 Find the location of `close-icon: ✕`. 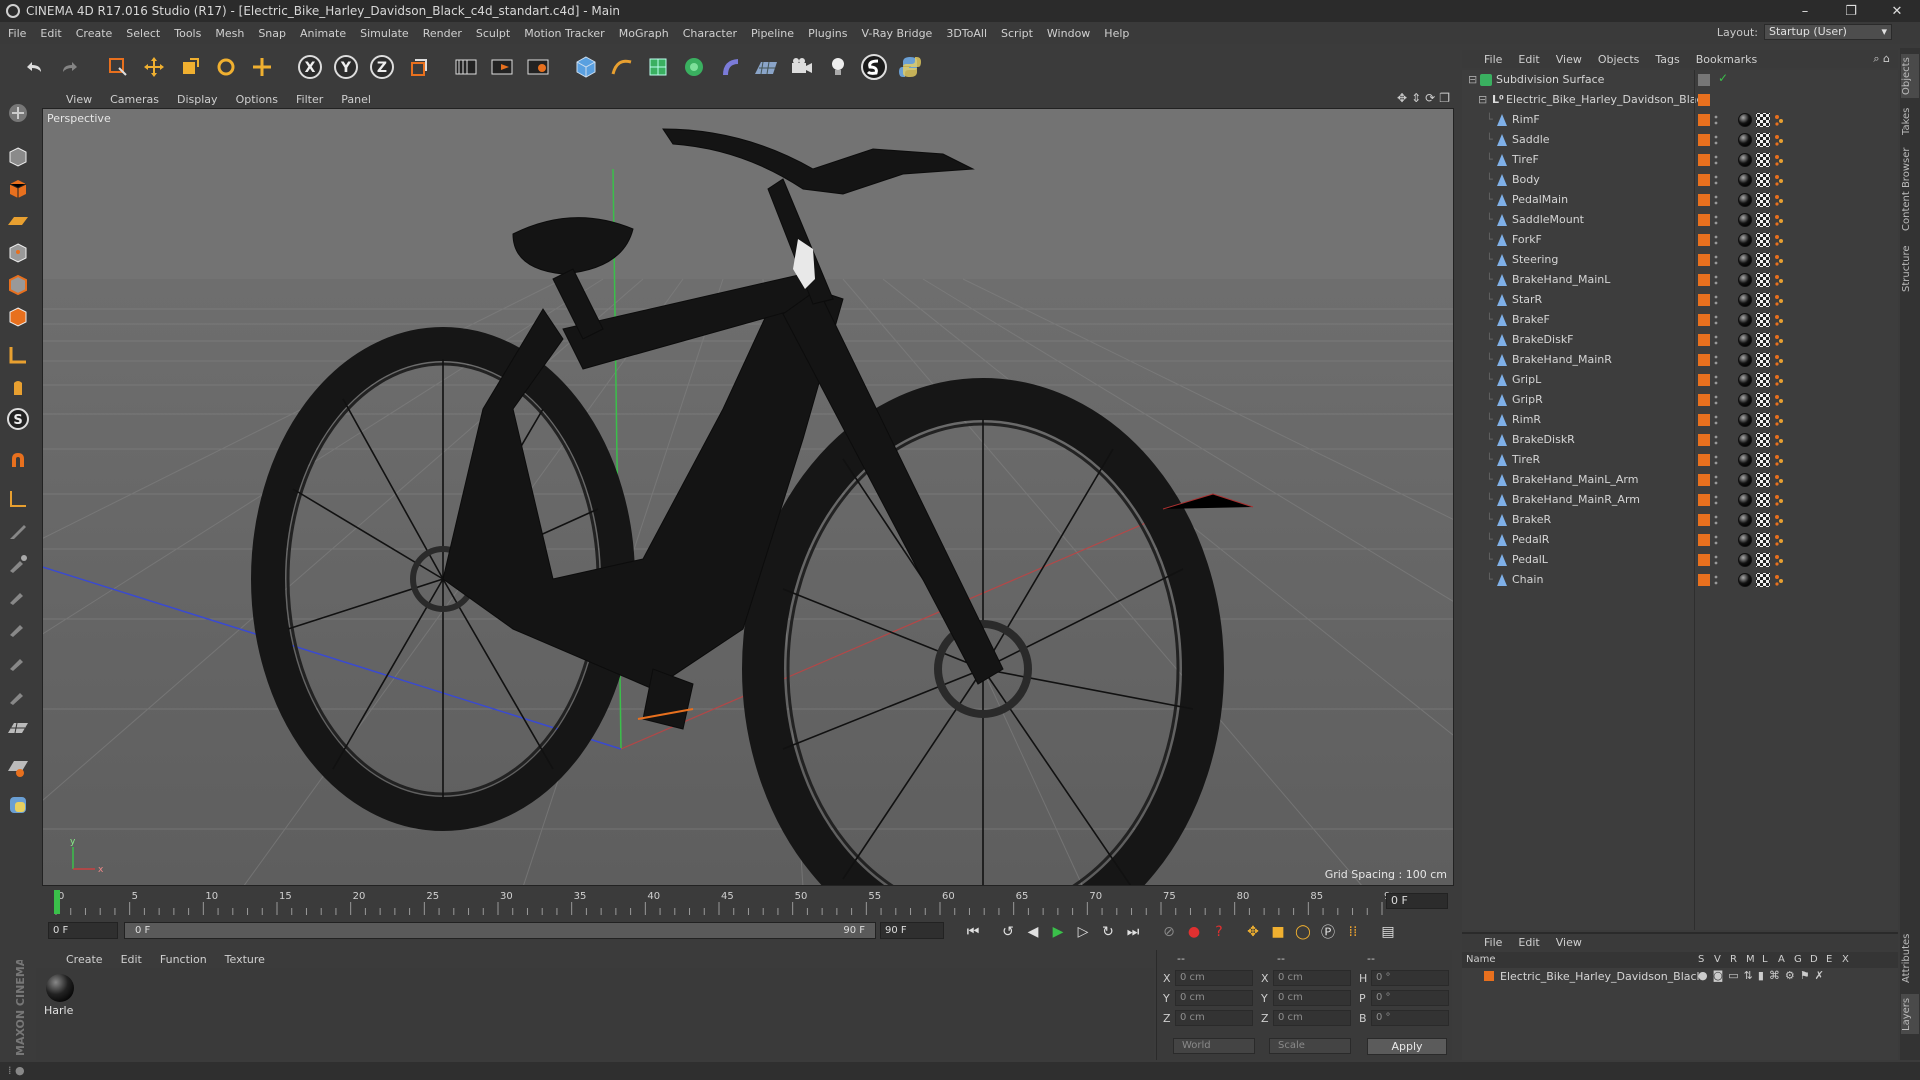

close-icon: ✕ is located at coordinates (1897, 11).